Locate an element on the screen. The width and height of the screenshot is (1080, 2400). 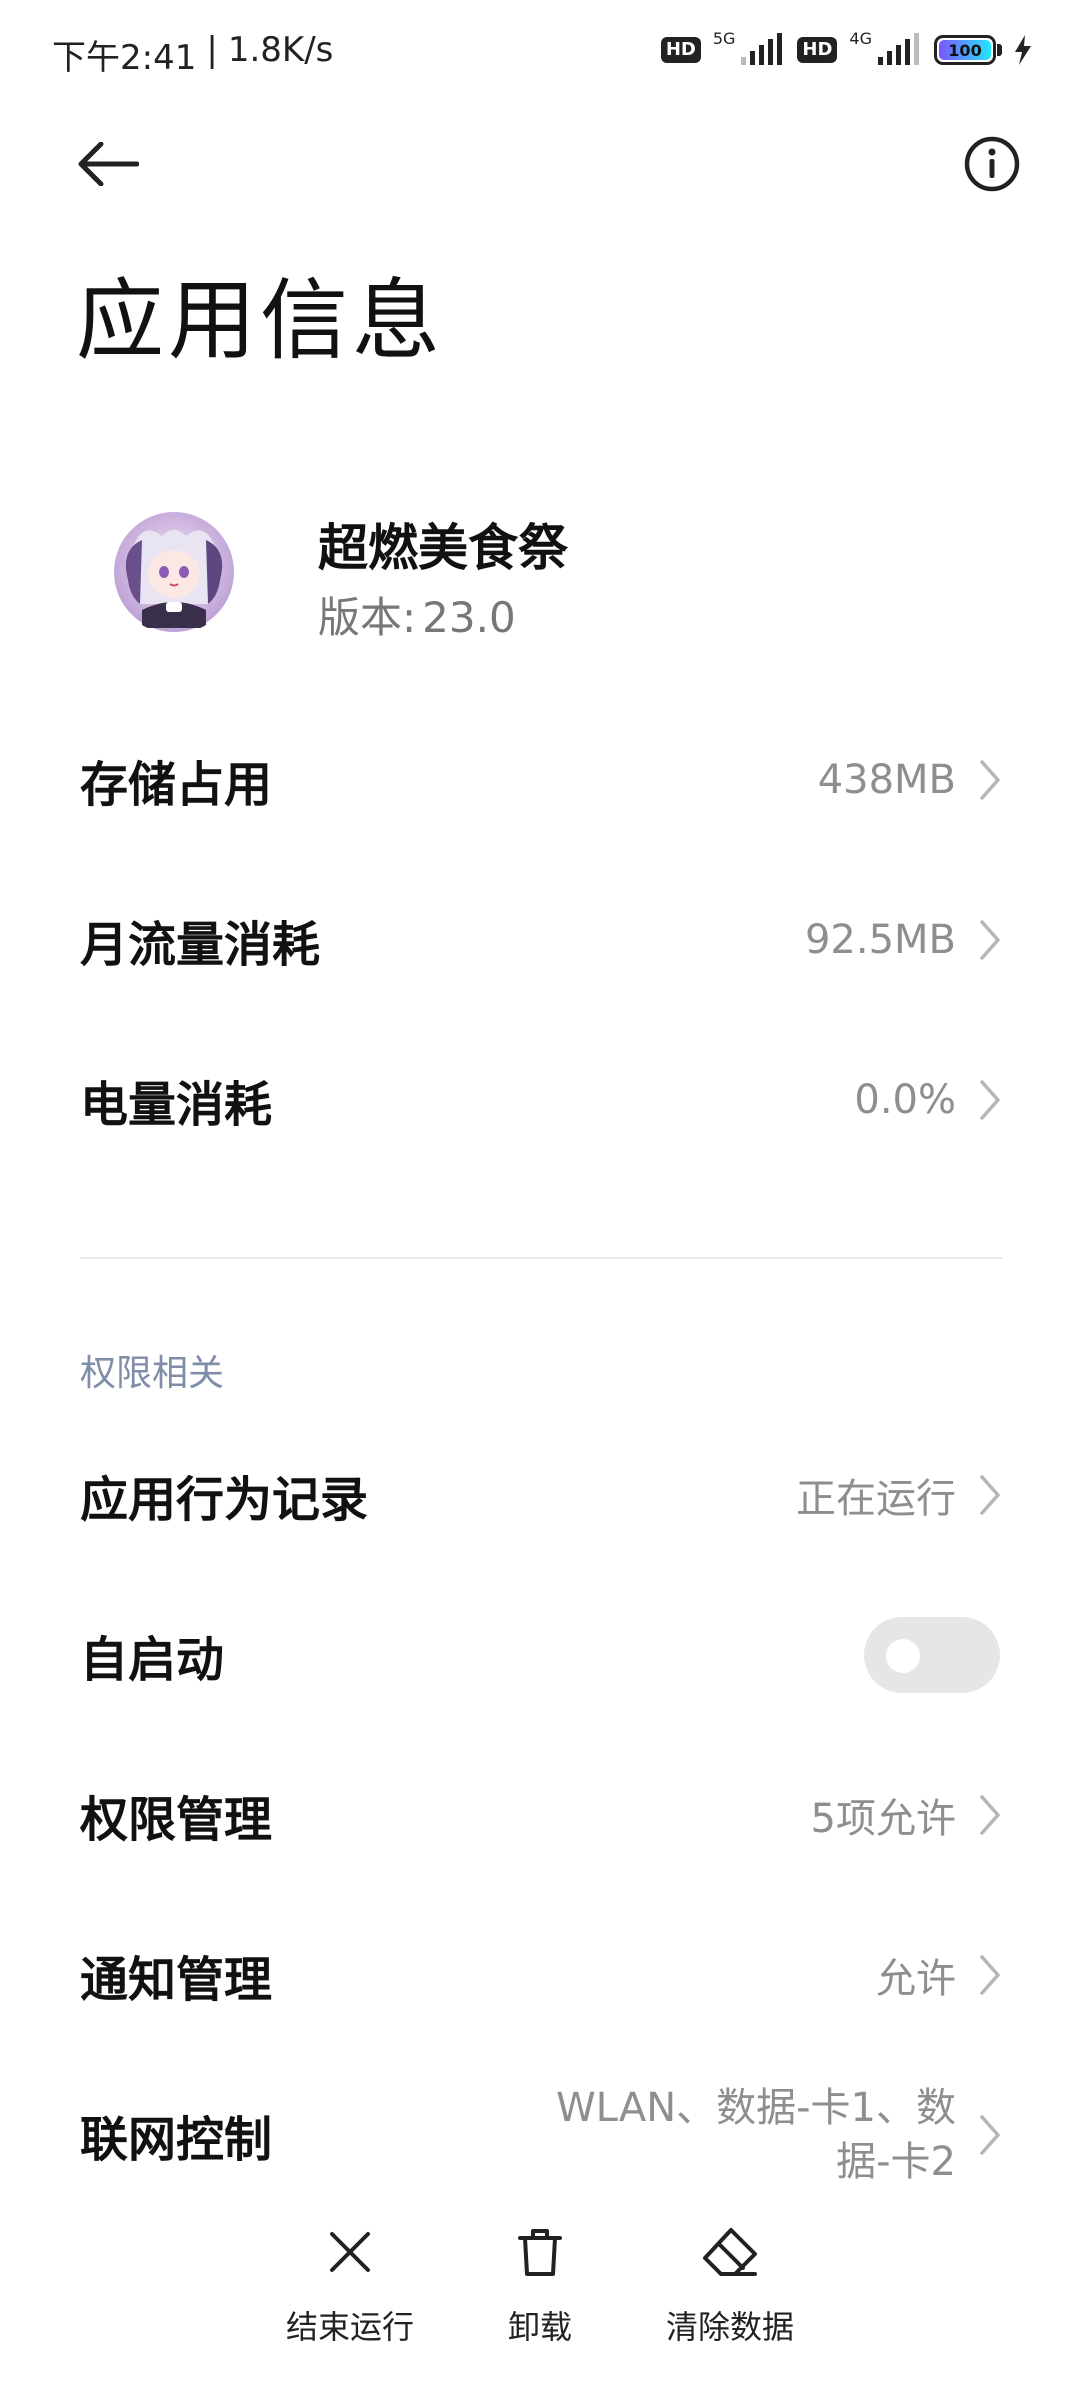
status-bar: 下午2:41 | 1.8K/s HD 5G HD 4G 100 is located at coordinates (540, 50).